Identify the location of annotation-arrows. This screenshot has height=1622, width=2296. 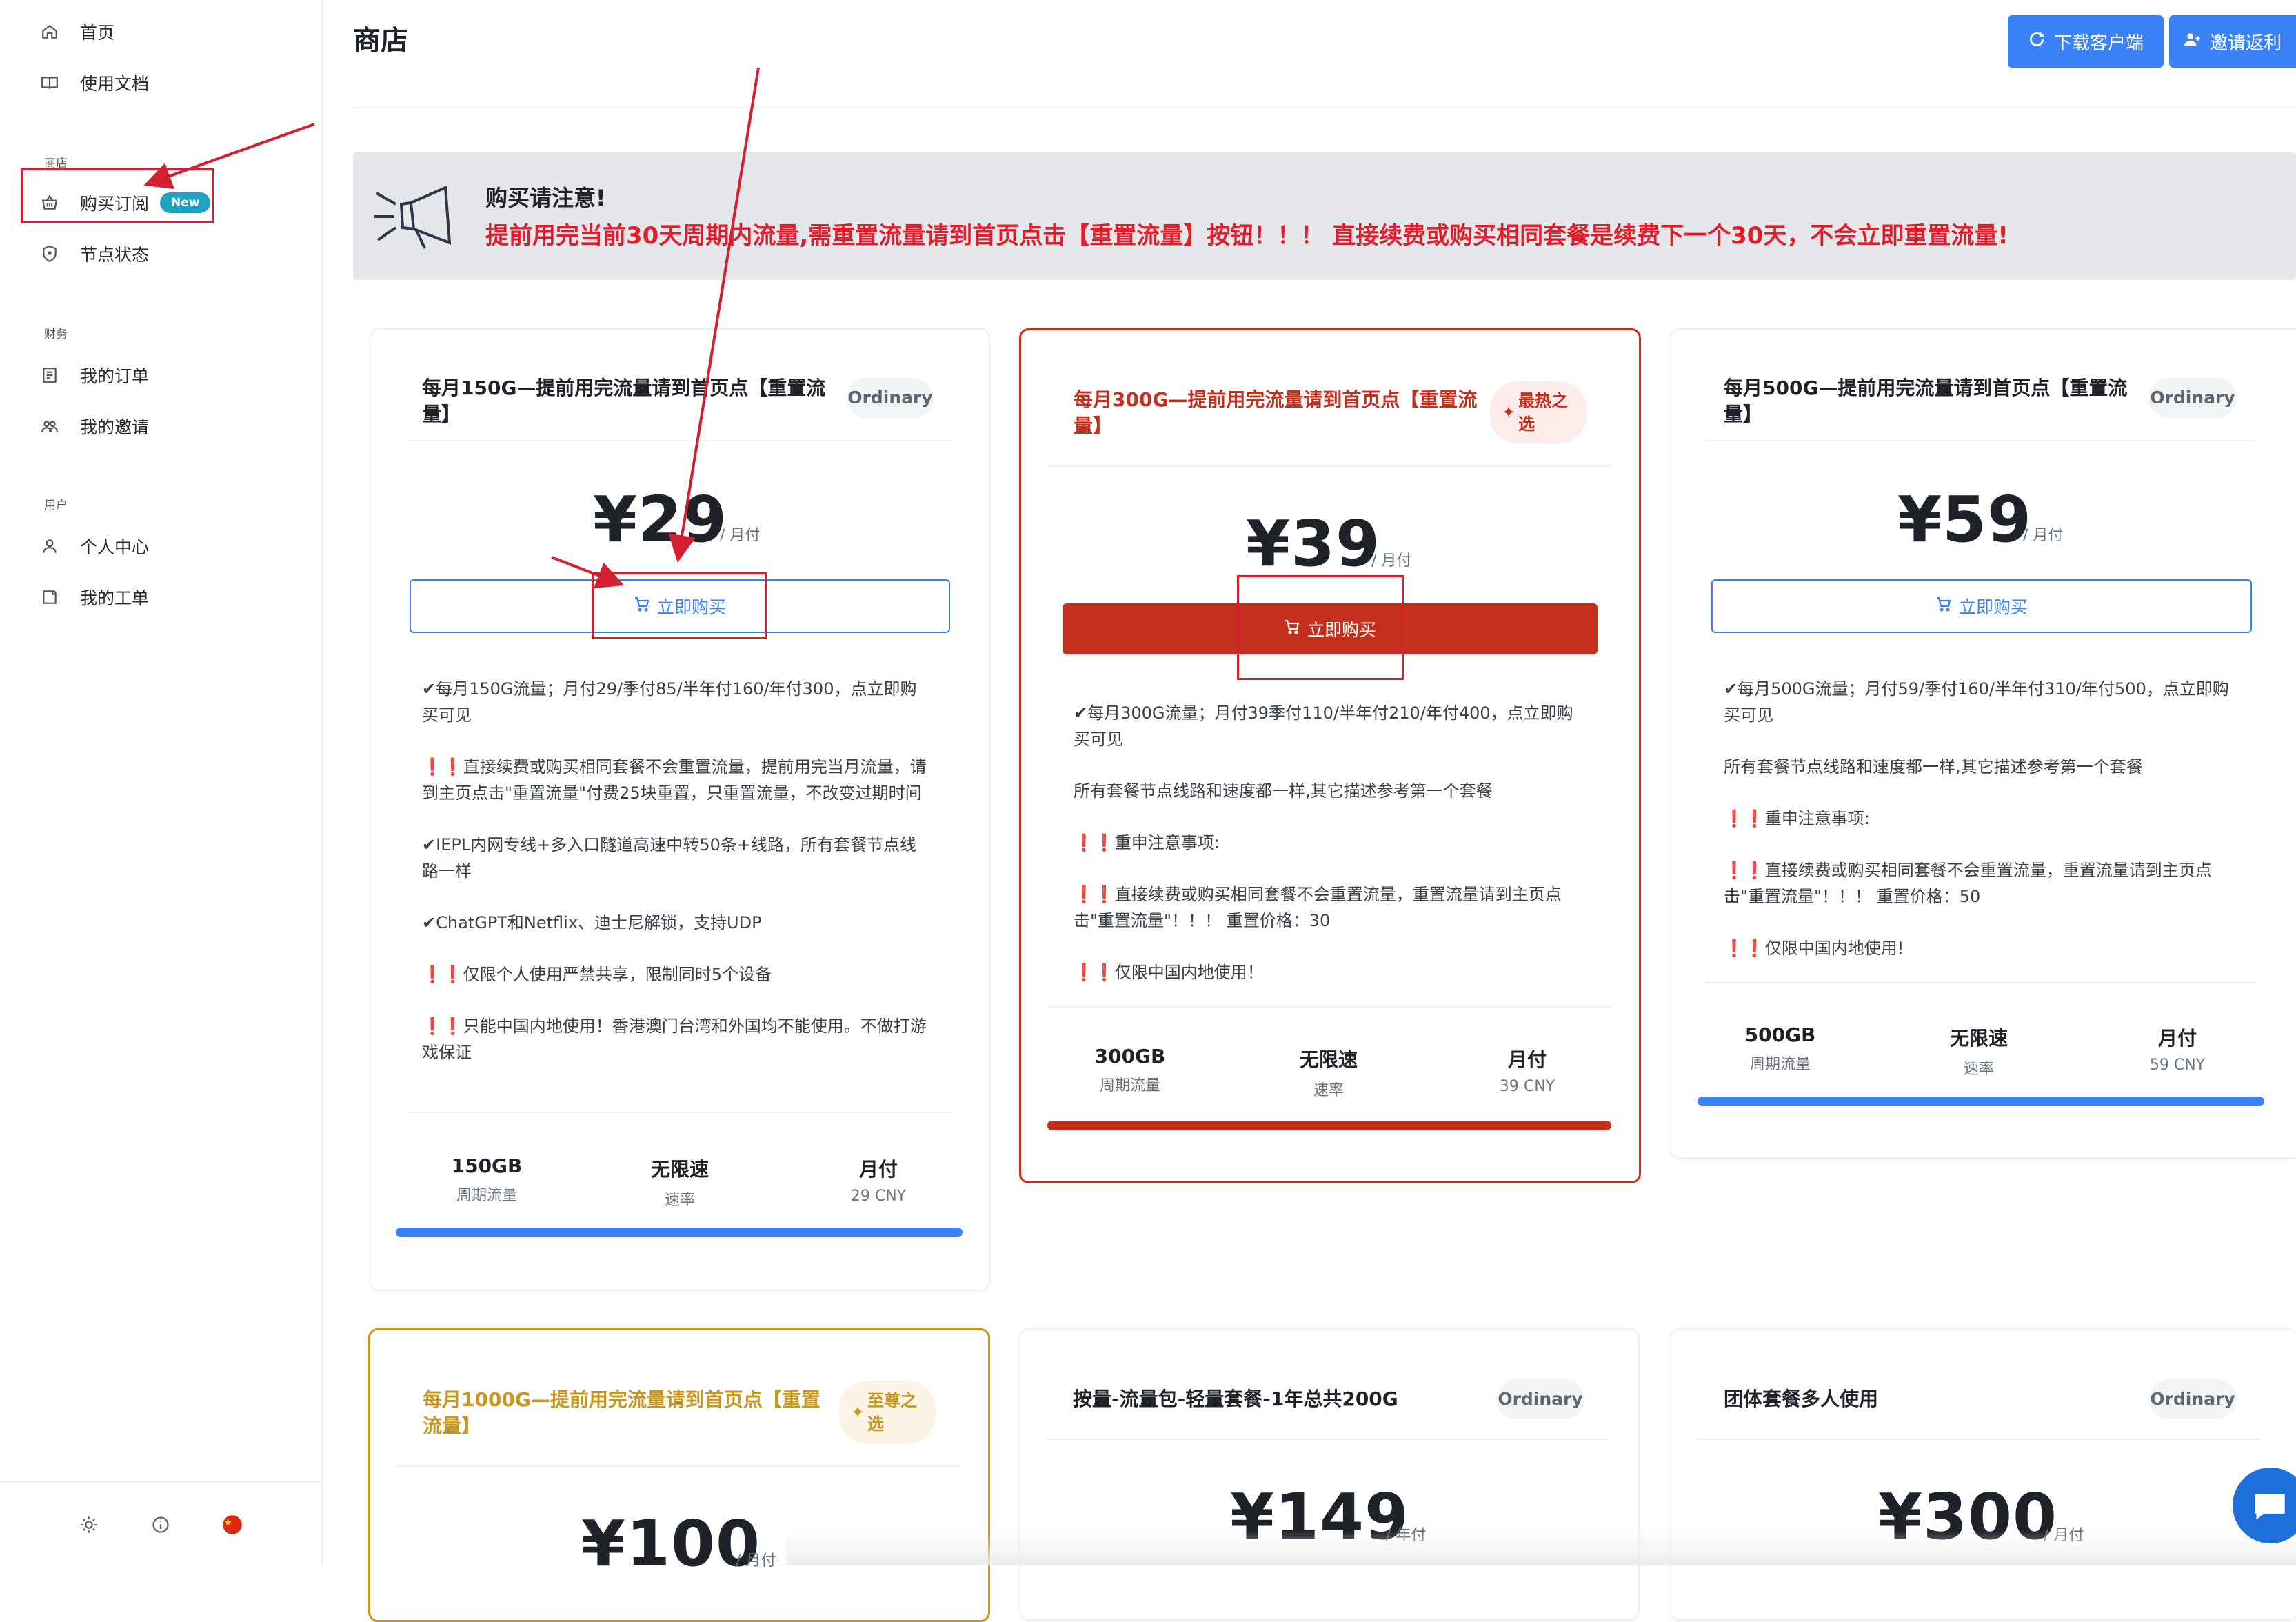
(452, 328).